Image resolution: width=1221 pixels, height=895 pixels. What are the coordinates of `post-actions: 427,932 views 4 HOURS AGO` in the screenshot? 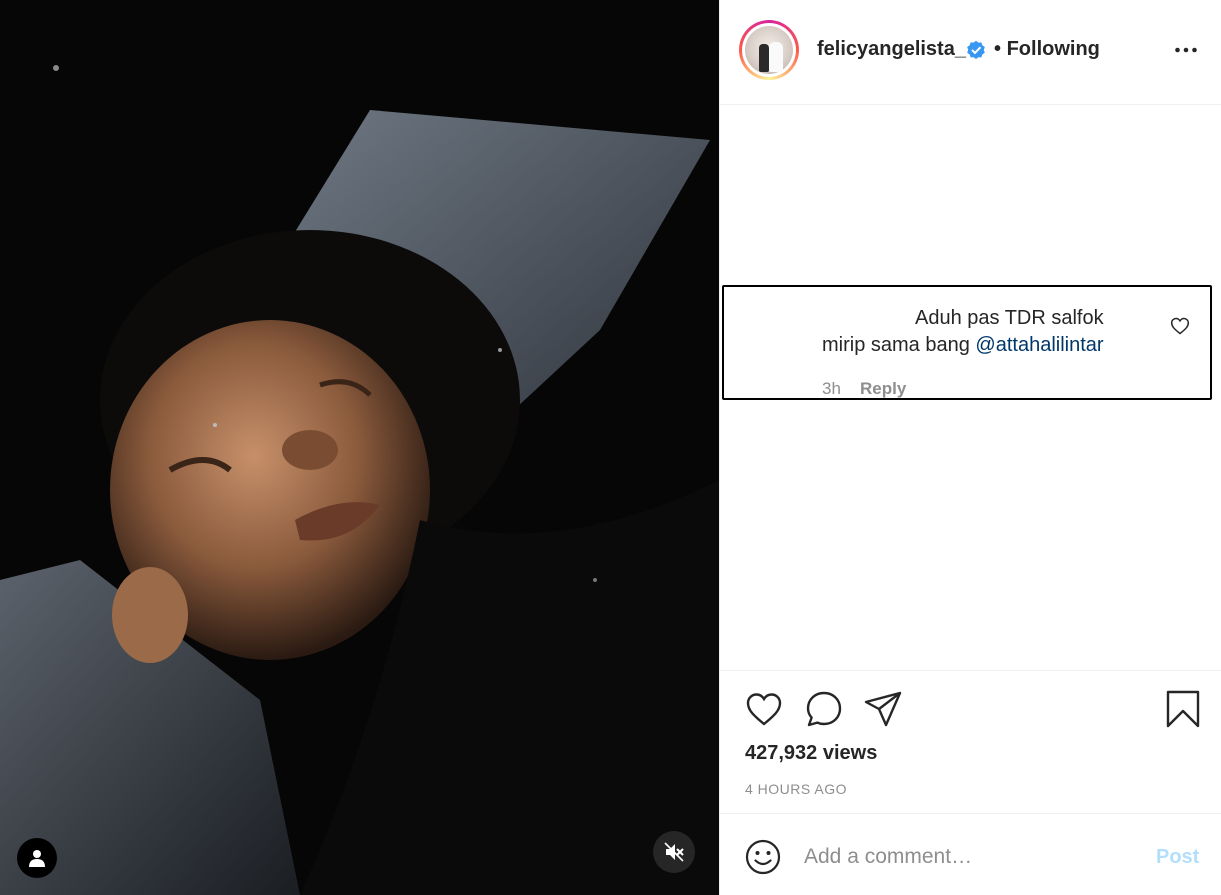 It's located at (970, 741).